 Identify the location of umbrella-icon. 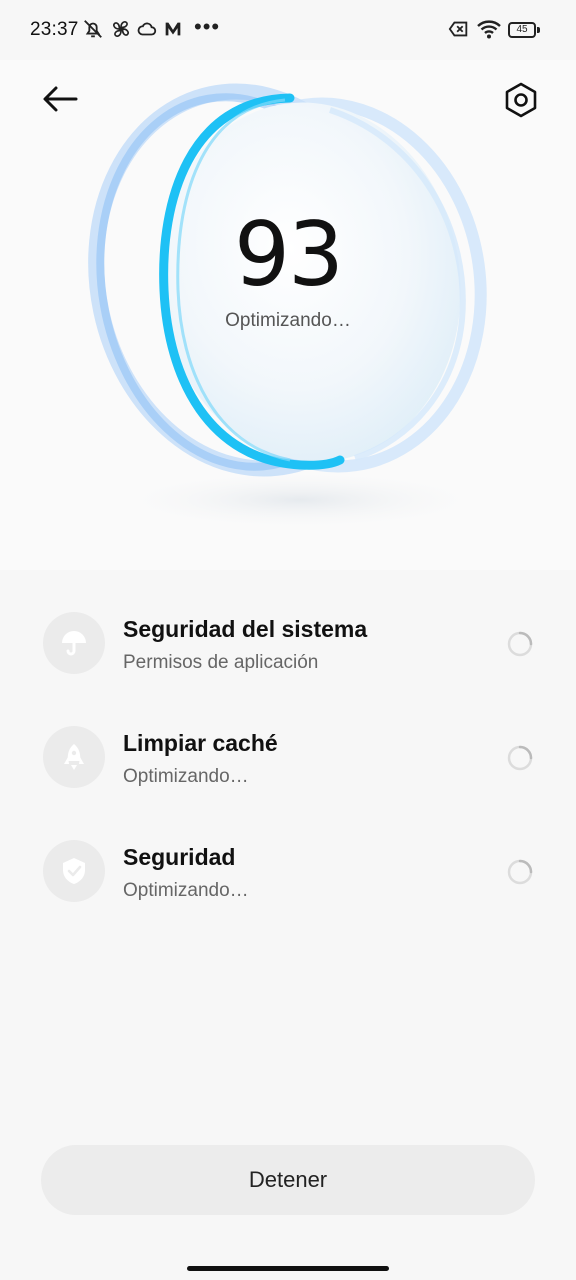
(74, 643).